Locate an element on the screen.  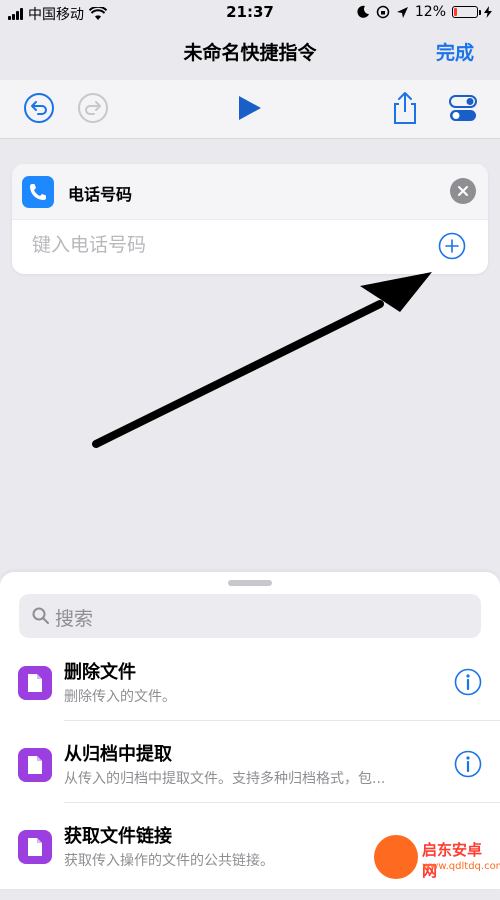
list-item-delete-files: 删除文件 删除传入的文件。 is located at coordinates (250, 695).